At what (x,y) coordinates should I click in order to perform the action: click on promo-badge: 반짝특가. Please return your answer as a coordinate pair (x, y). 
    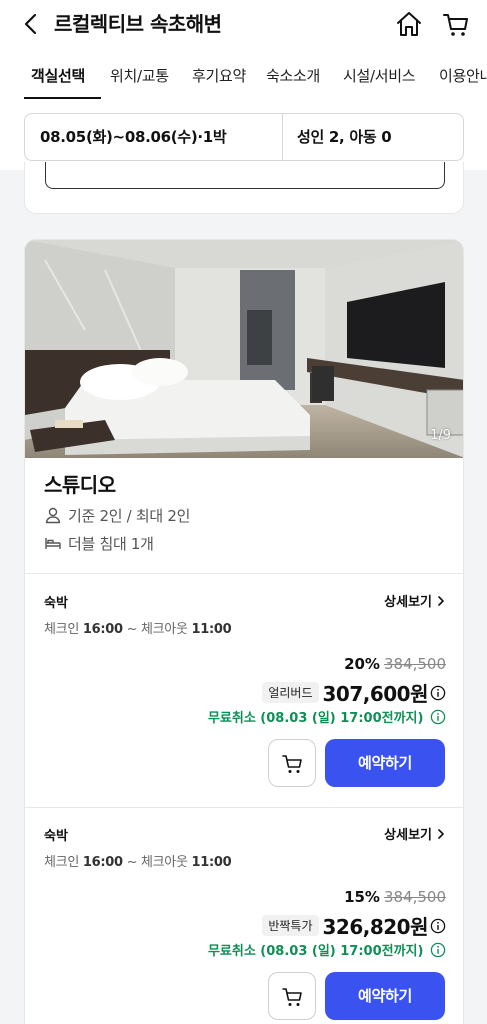
    Looking at the image, I should click on (290, 925).